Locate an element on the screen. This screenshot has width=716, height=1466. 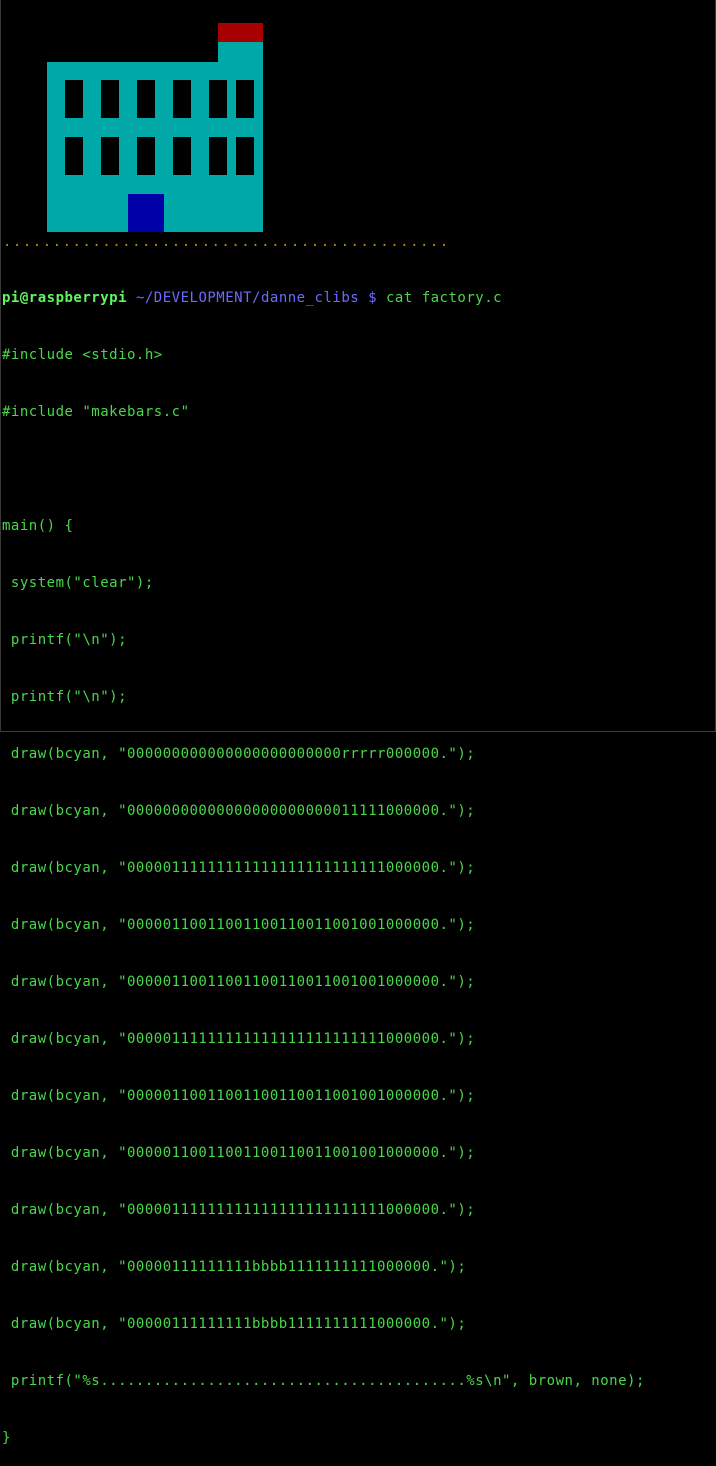
code-line: system("clear"); is located at coordinates (78, 583).